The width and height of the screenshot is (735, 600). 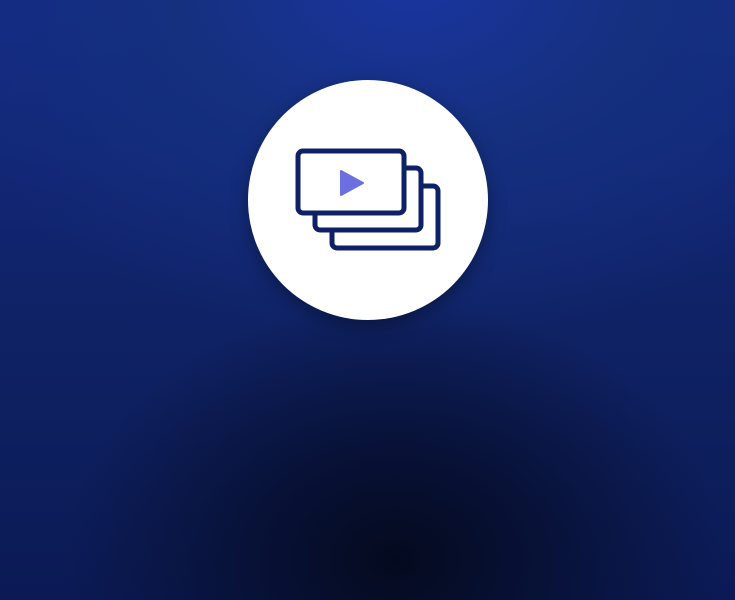 I want to click on video-stack-icon, so click(x=368, y=199).